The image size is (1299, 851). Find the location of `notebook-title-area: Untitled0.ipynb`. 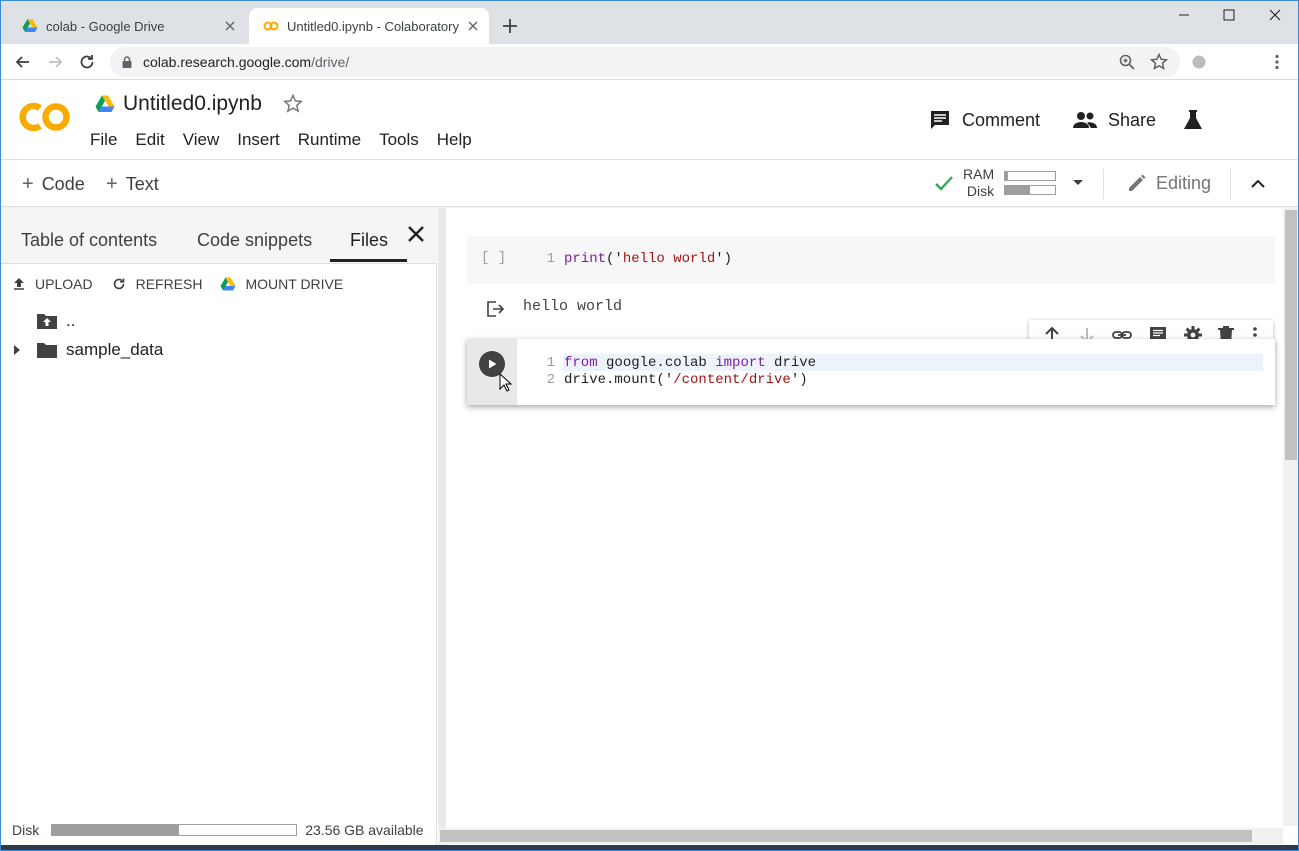

notebook-title-area: Untitled0.ipynb is located at coordinates (199, 104).